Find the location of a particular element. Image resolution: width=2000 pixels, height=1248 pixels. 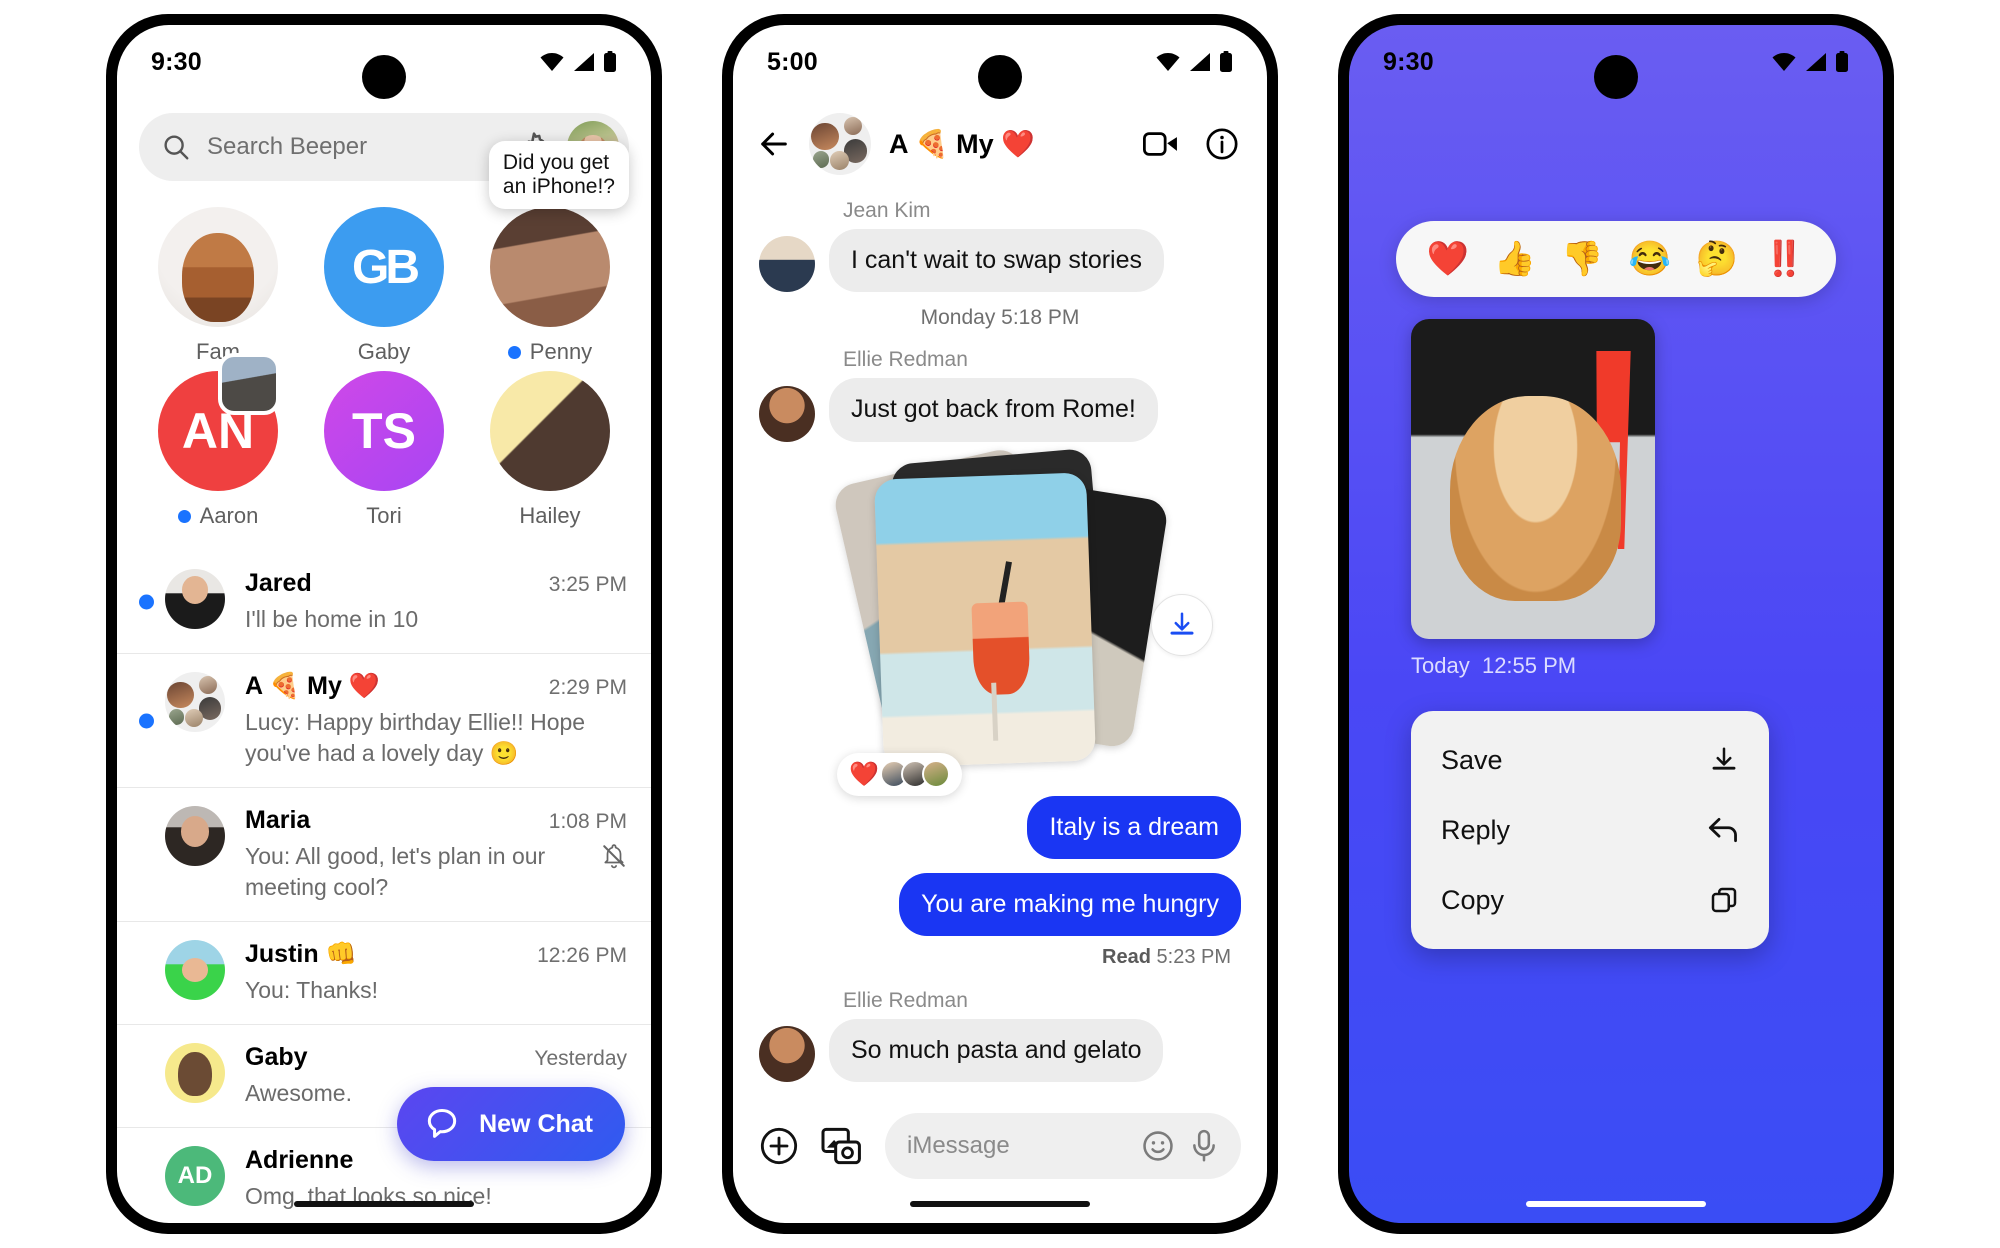

pinned-label: Gaby is located at coordinates (384, 352).